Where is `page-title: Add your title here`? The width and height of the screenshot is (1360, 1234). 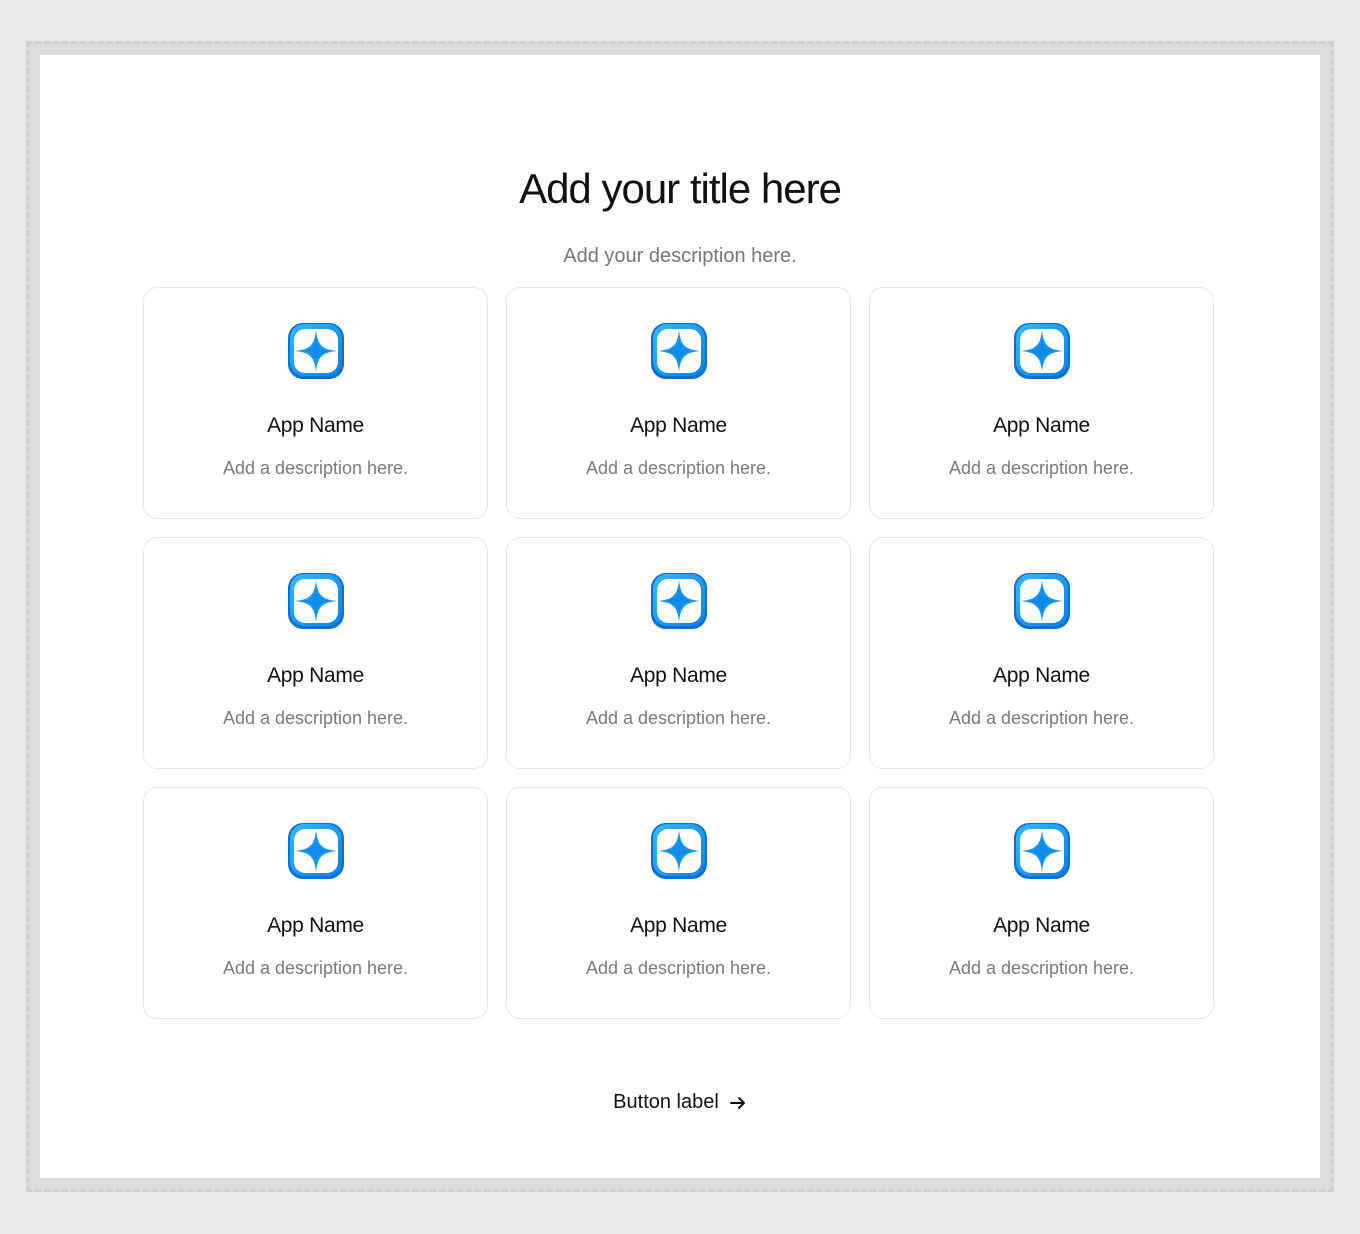
page-title: Add your title here is located at coordinates (680, 188).